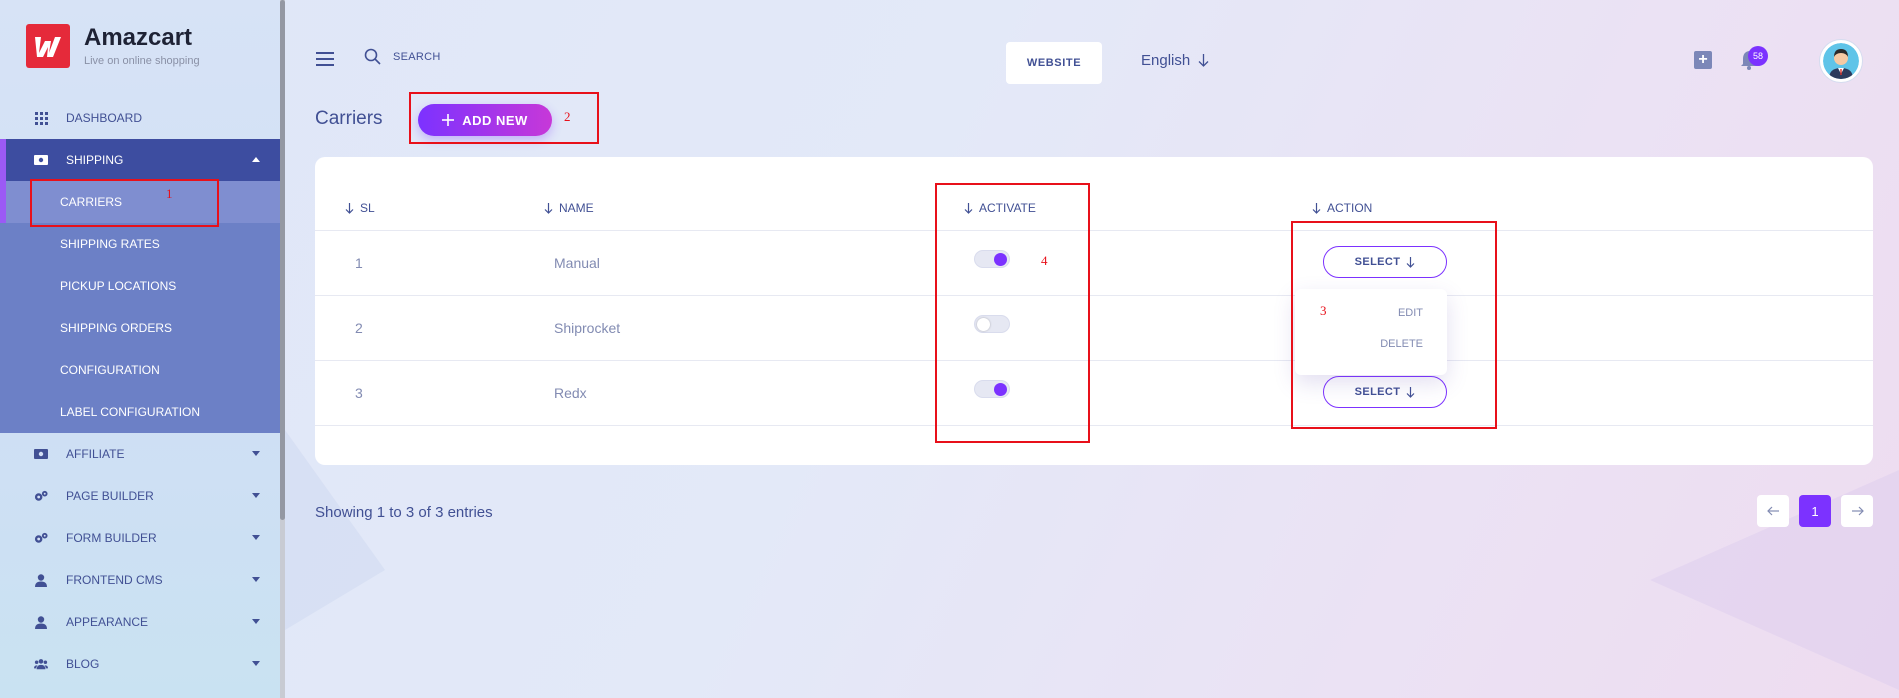  I want to click on language-value: English, so click(1166, 60).